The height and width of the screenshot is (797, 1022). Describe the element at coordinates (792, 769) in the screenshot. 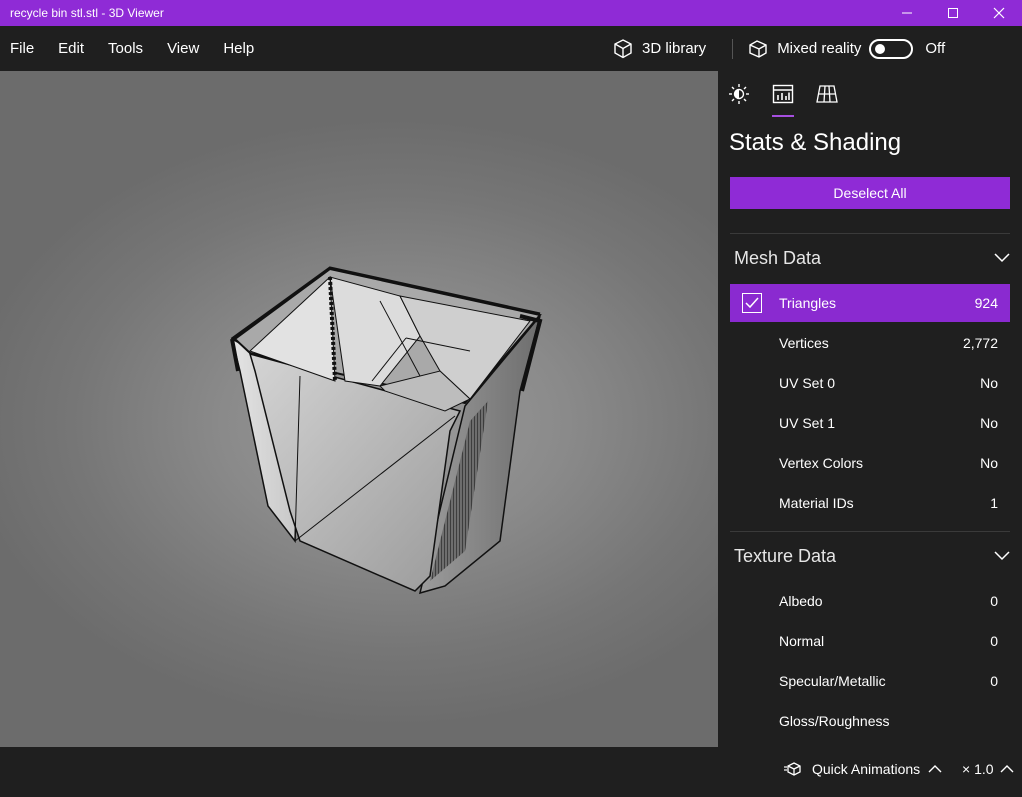

I see `animation-icon` at that location.